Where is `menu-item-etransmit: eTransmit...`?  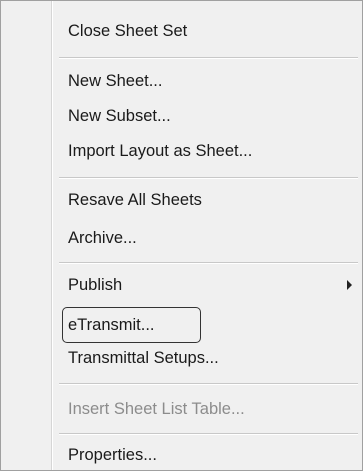
menu-item-etransmit: eTransmit... is located at coordinates (207, 325).